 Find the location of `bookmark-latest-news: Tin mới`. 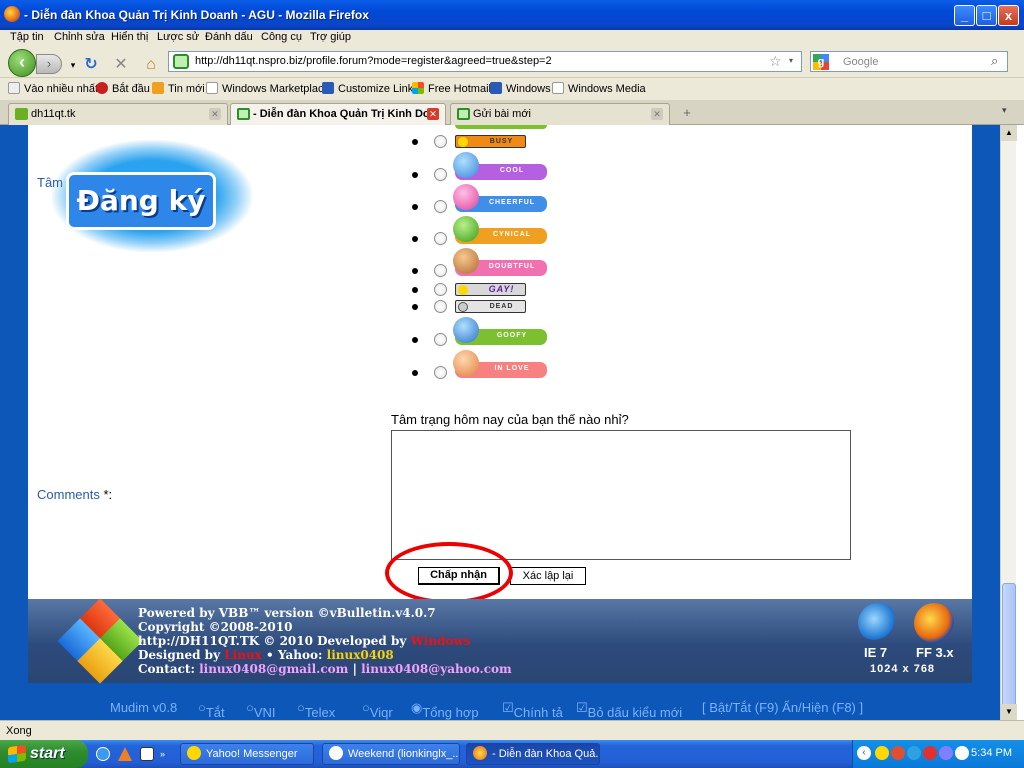

bookmark-latest-news: Tin mới is located at coordinates (178, 88).